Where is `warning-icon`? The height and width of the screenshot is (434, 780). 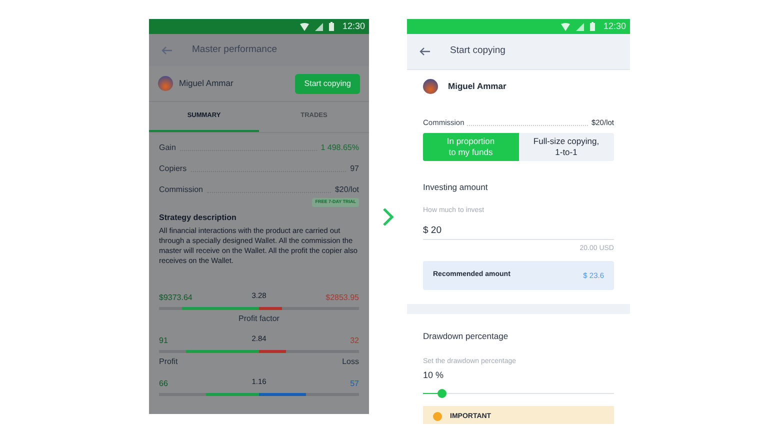
warning-icon is located at coordinates (437, 417).